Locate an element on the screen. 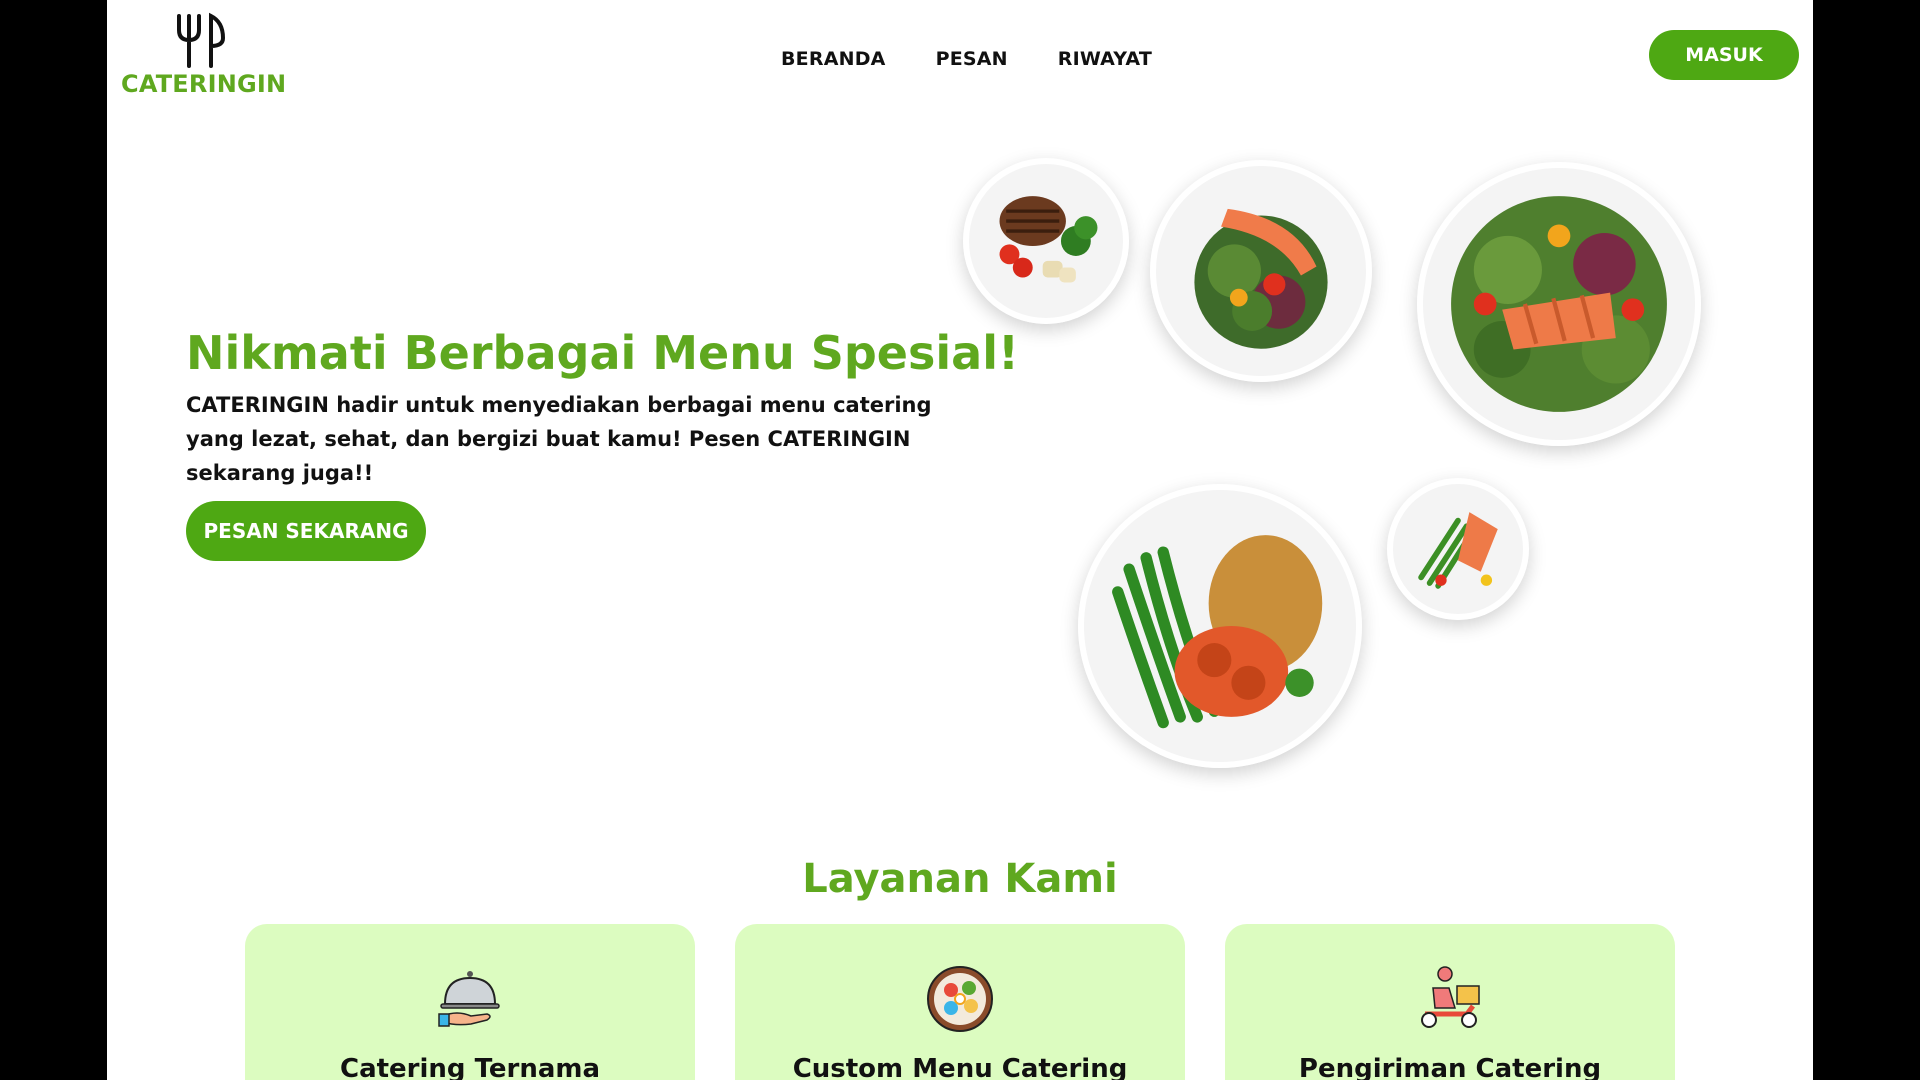  steak-plate is located at coordinates (1046, 241).